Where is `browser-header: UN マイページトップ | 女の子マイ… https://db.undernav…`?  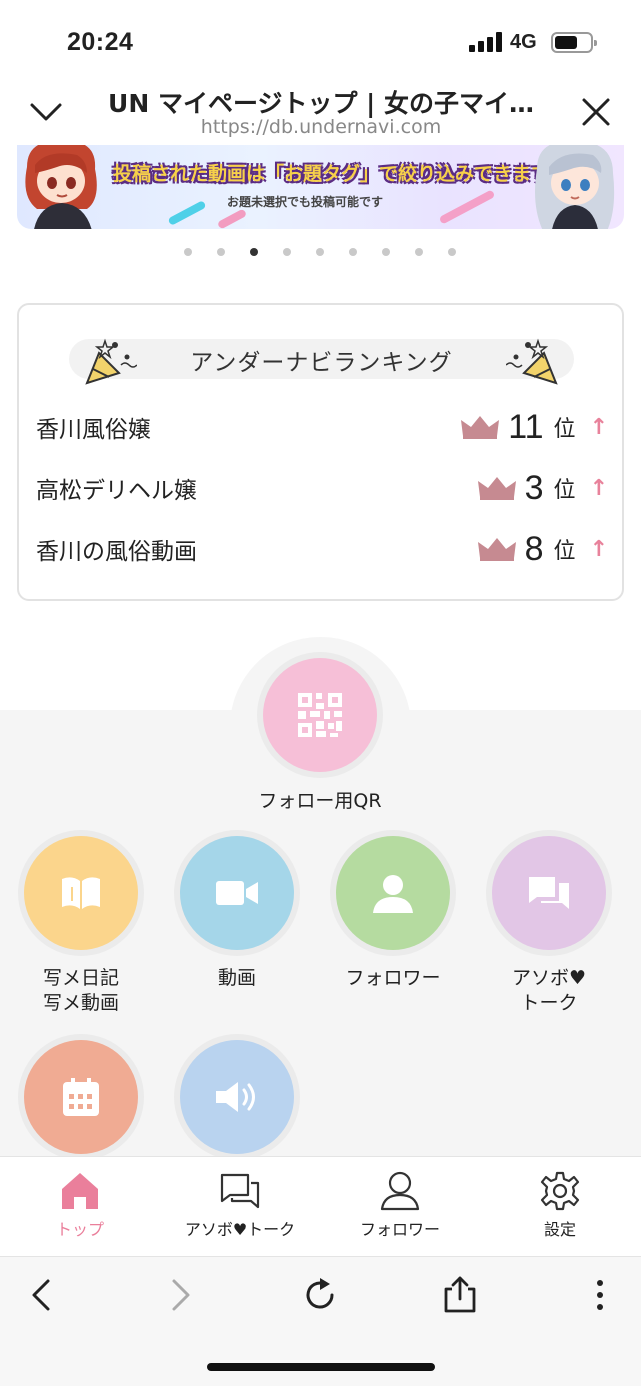 browser-header: UN マイページトップ | 女の子マイ… https://db.undernav… is located at coordinates (320, 112).